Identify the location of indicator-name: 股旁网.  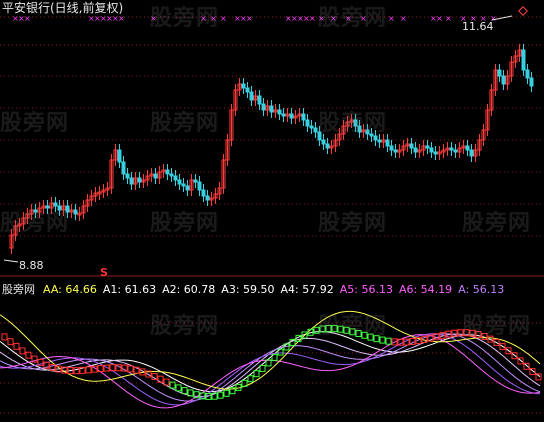
(18, 289).